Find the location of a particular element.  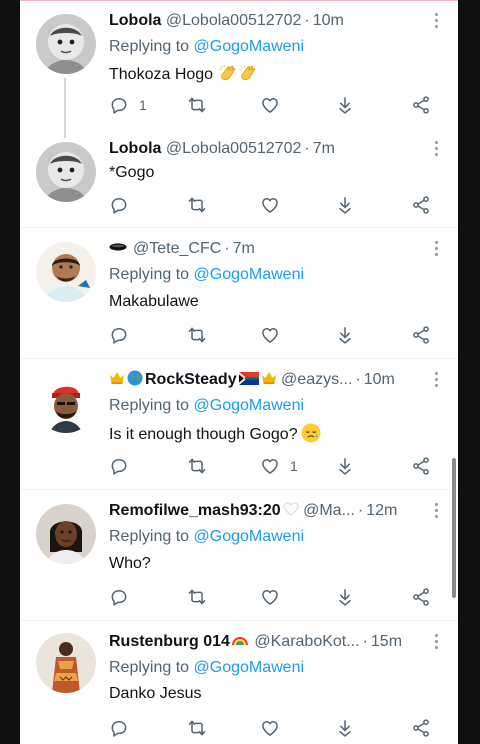

timestamp: 15m is located at coordinates (386, 641).